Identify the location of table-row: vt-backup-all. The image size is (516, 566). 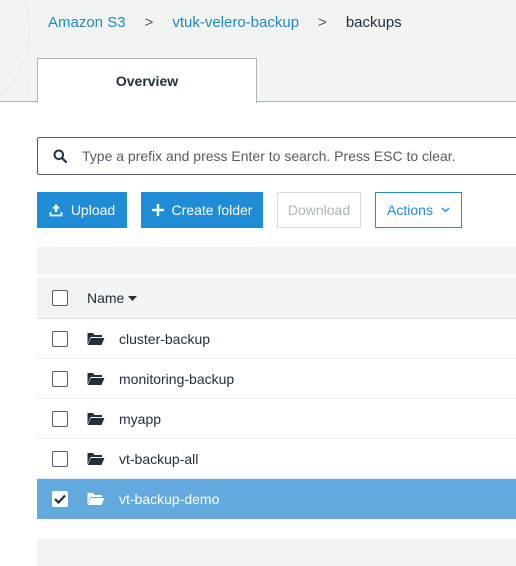
(276, 459).